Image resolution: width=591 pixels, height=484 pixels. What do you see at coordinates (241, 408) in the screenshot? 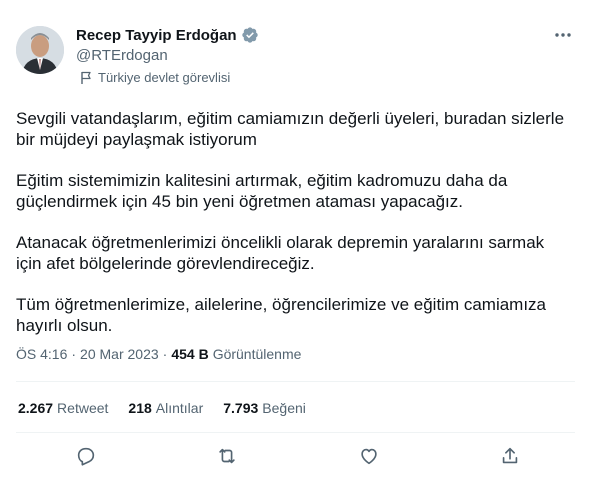
I see `likes-count: 7.793` at bounding box center [241, 408].